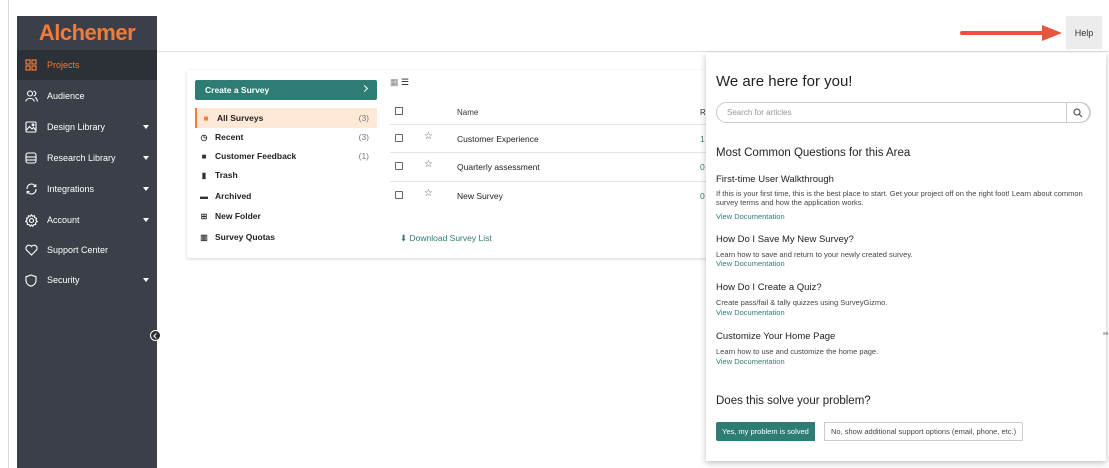 This screenshot has height=468, width=1109. Describe the element at coordinates (498, 167) in the screenshot. I see `survey-name: Quarterly assessment` at that location.